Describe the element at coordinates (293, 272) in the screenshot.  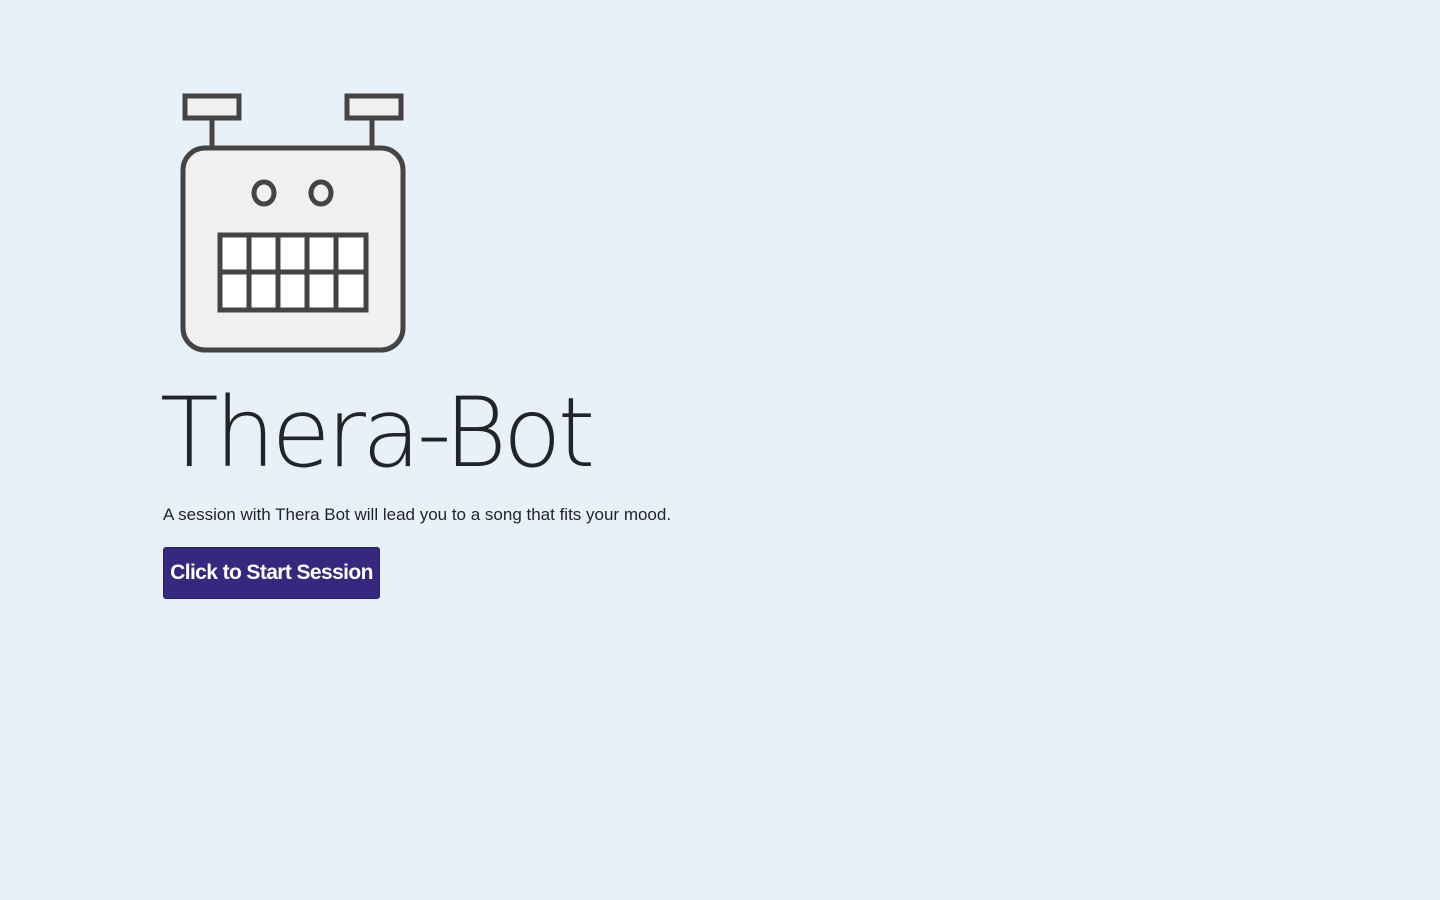
I see `robot-mouth` at that location.